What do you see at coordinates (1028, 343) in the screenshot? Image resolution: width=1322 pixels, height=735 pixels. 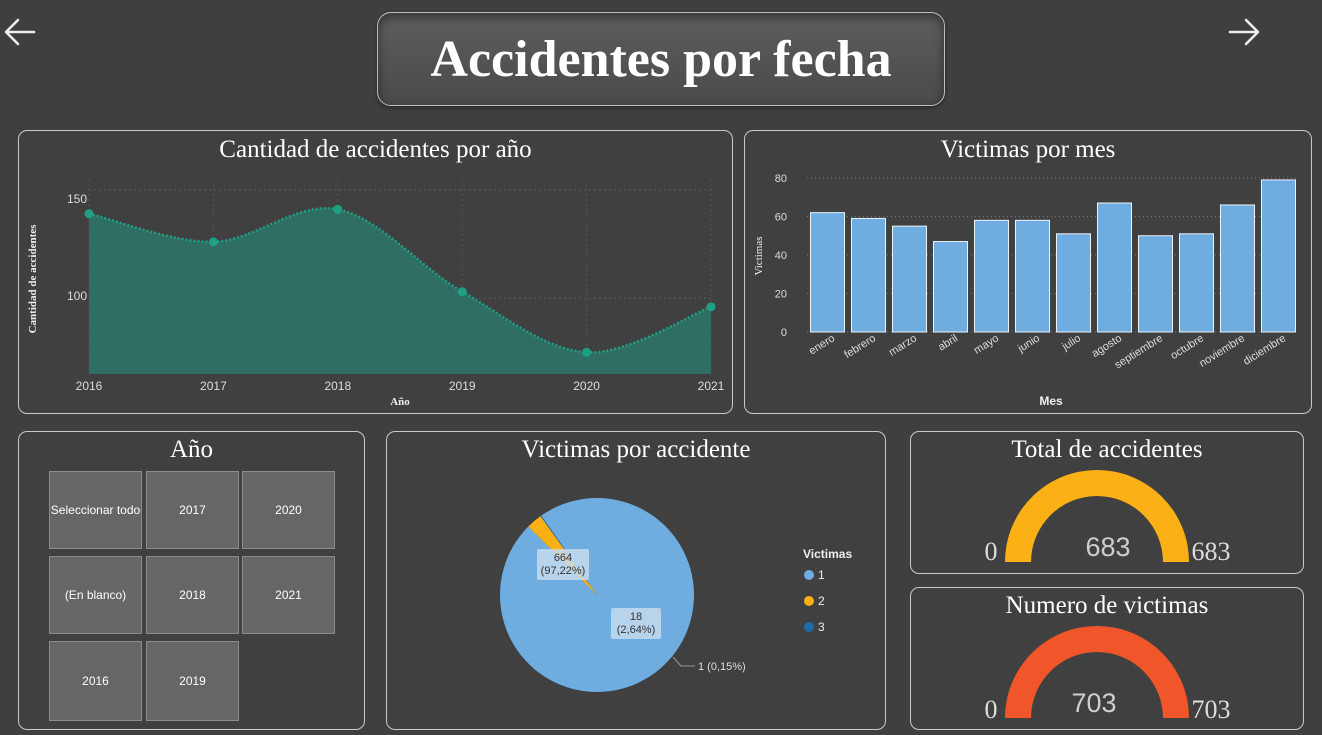 I see `x-tick-label: junio` at bounding box center [1028, 343].